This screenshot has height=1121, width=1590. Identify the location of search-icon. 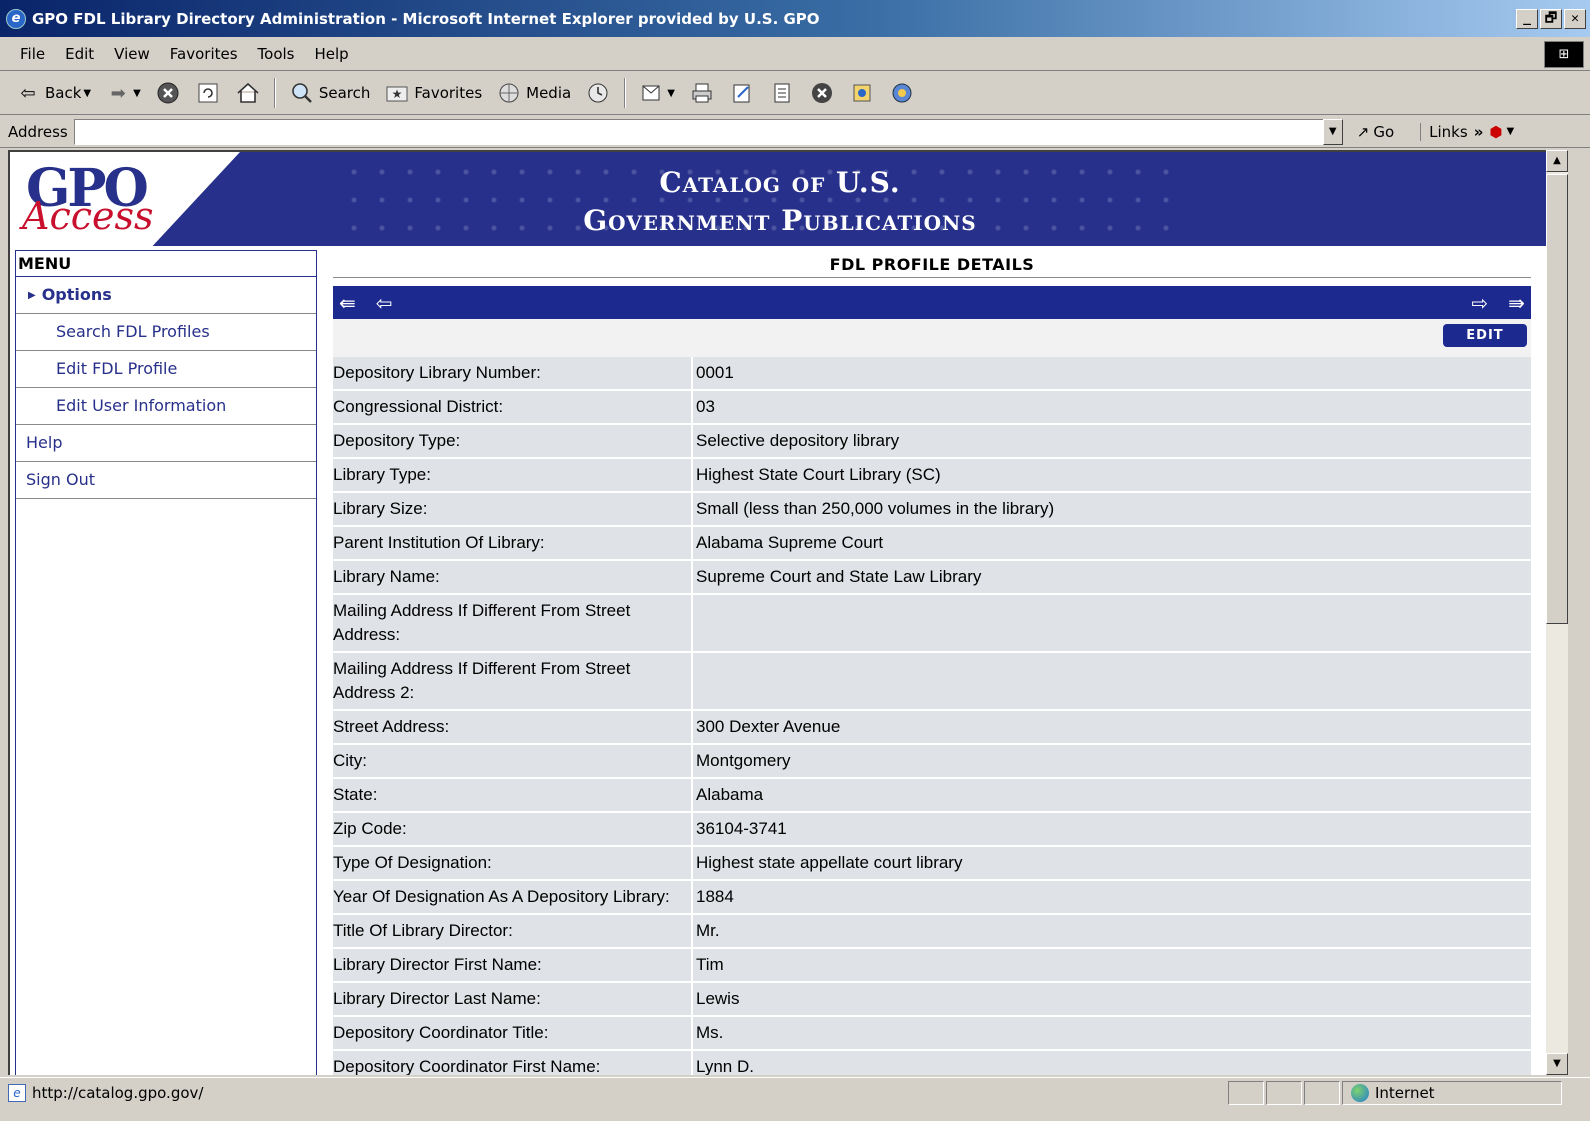
(302, 93).